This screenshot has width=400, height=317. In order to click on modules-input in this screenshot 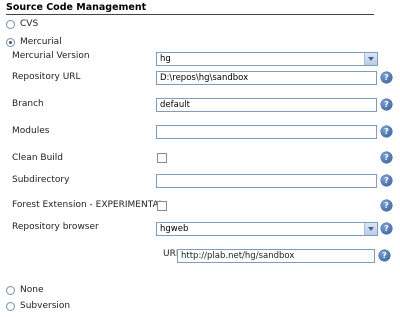, I will do `click(266, 132)`.